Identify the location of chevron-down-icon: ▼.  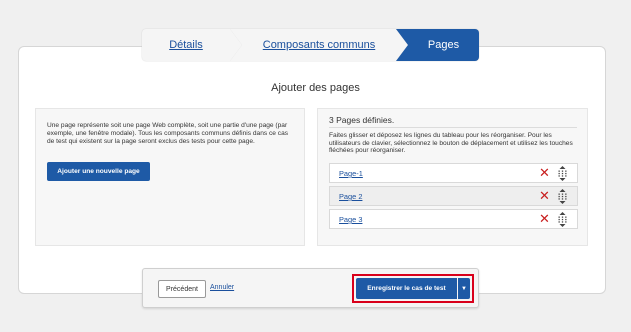
(464, 288).